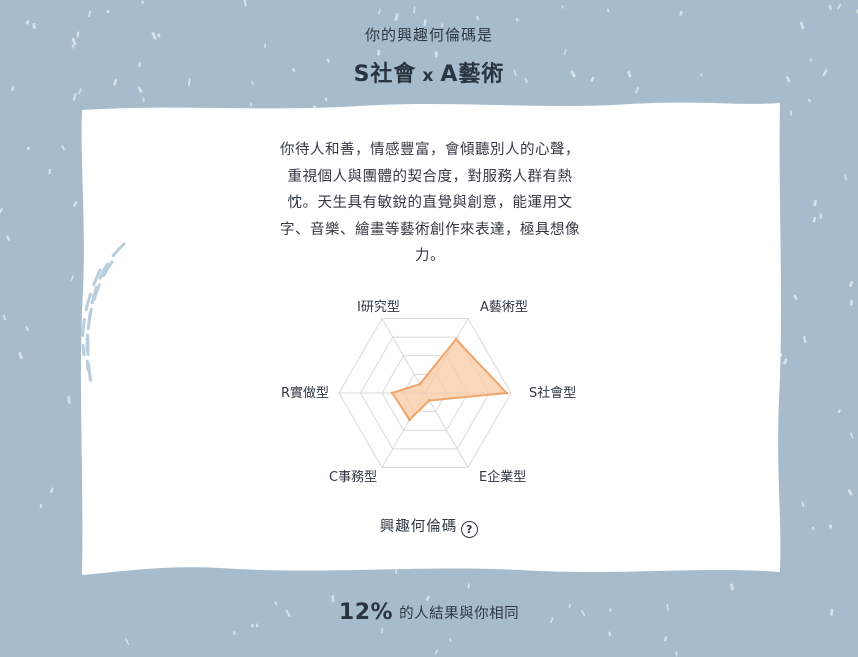 The height and width of the screenshot is (657, 858). I want to click on axis-label-r: R實做型, so click(305, 393).